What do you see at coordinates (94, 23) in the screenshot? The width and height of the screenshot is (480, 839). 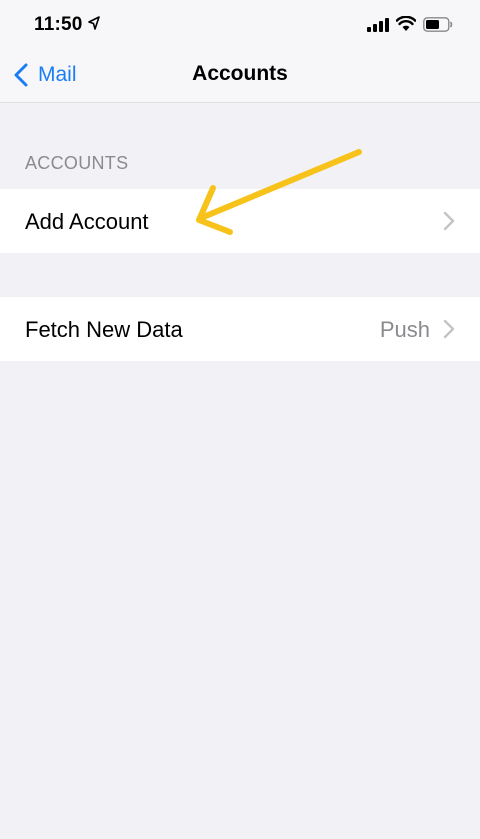 I see `location-arrow-icon` at bounding box center [94, 23].